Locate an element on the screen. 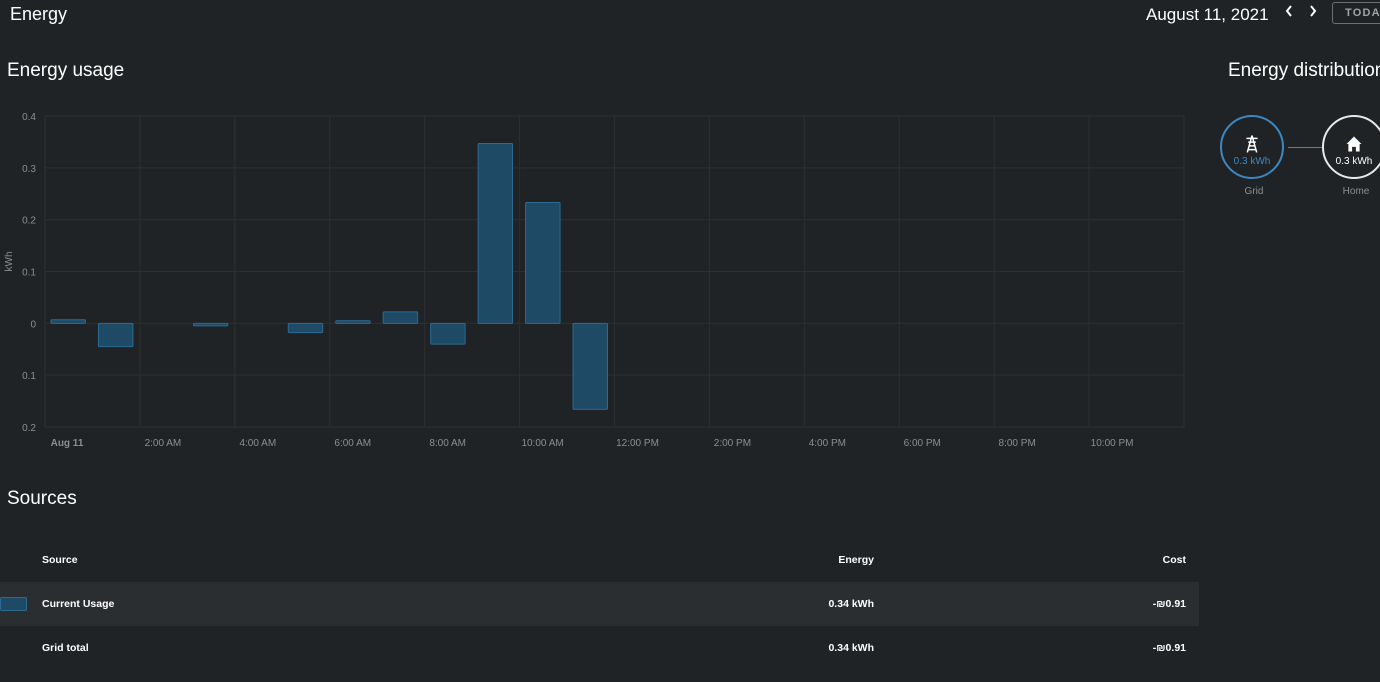 Image resolution: width=1380 pixels, height=682 pixels. home-node: 0.3 kWh is located at coordinates (1351, 147).